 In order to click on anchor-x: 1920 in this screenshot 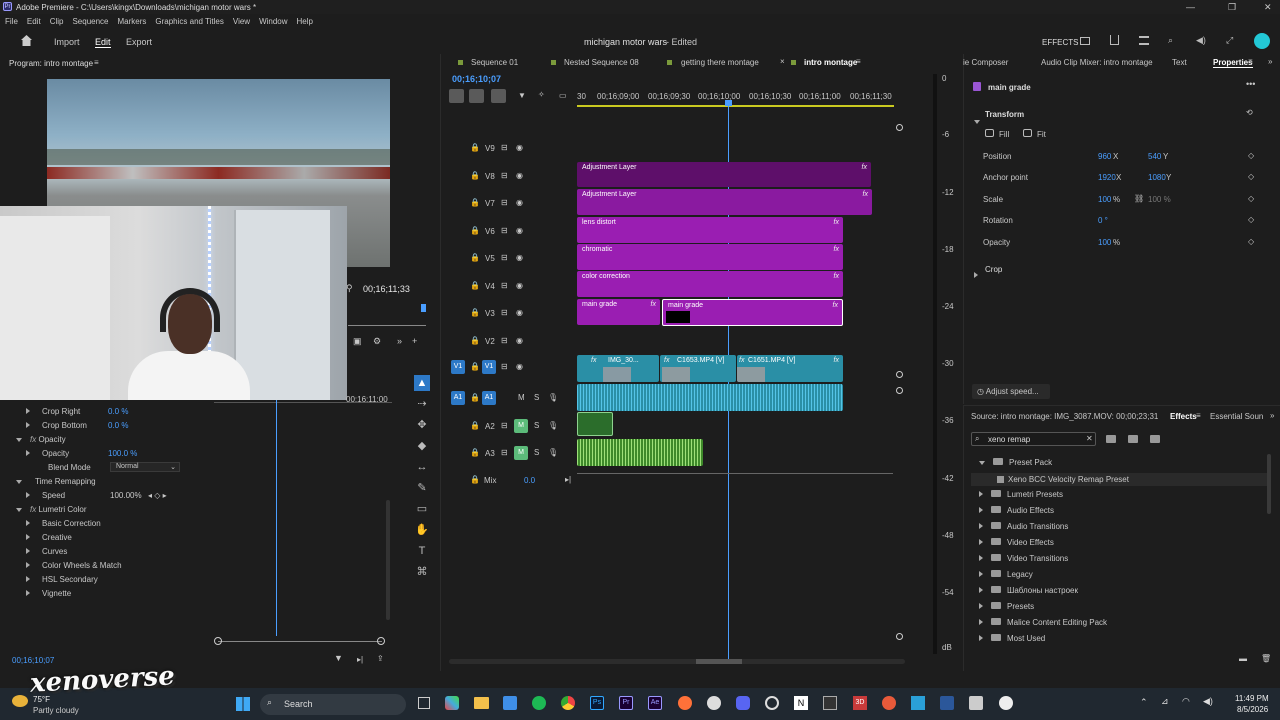, I will do `click(1107, 177)`.